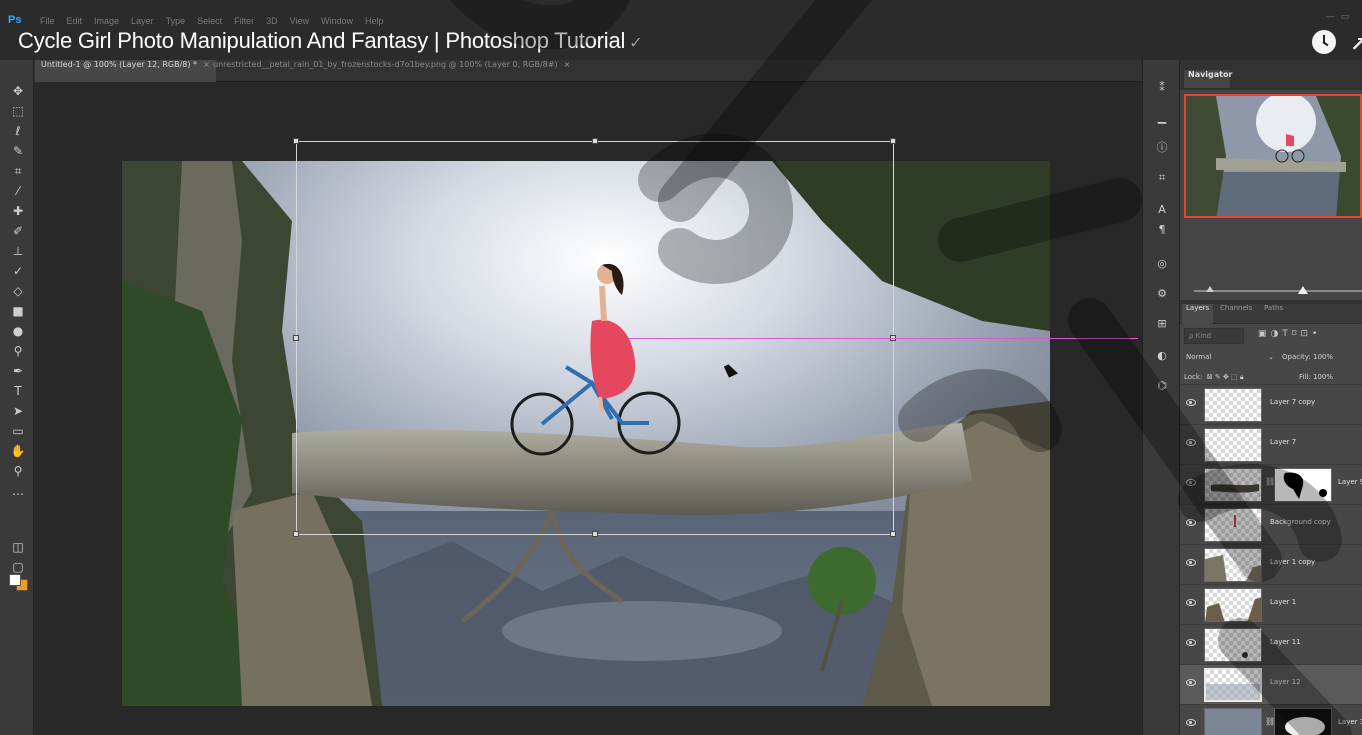  Describe the element at coordinates (299, 21) in the screenshot. I see `menu-view: View` at that location.